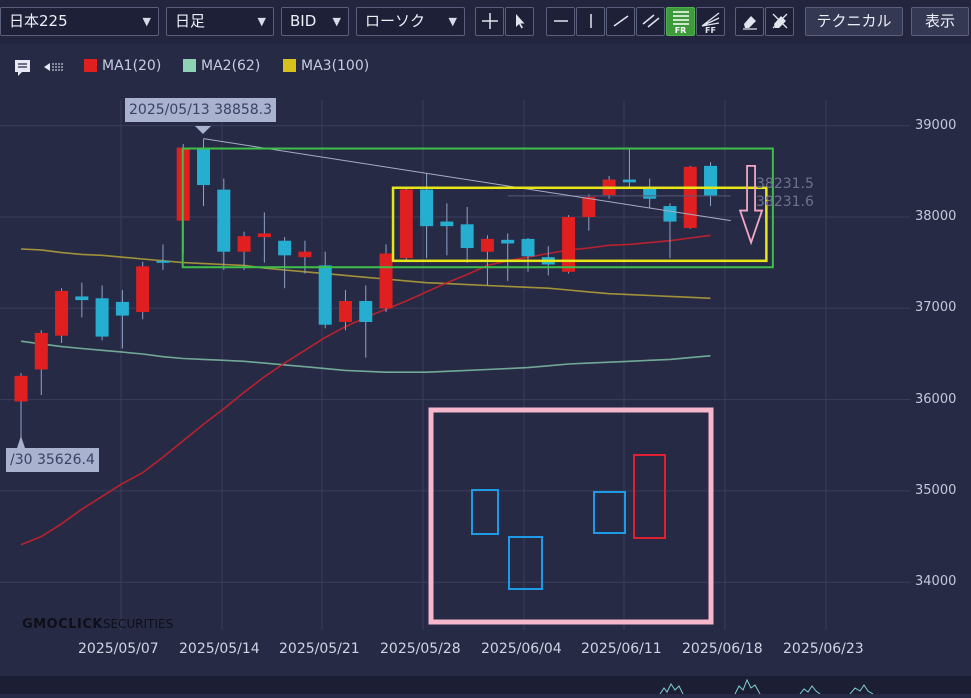 The width and height of the screenshot is (971, 698). I want to click on logo-sub: SECURITIES, so click(138, 624).